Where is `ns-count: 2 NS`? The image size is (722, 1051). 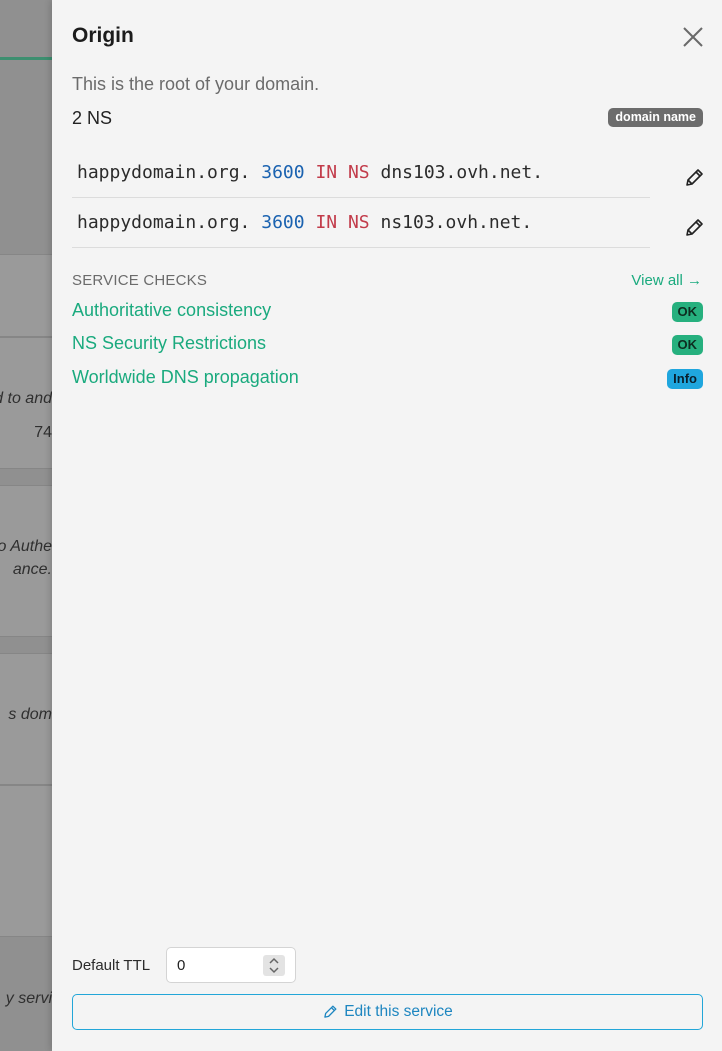
ns-count: 2 NS is located at coordinates (92, 118).